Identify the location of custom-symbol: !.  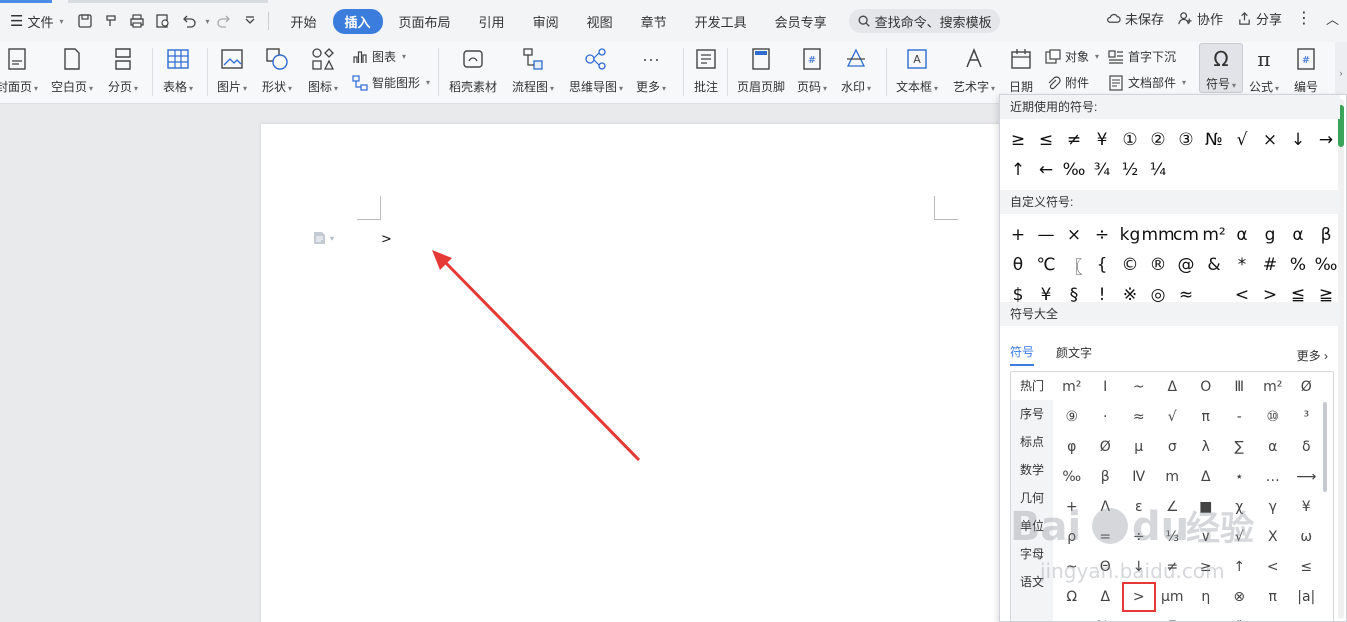
(1102, 291).